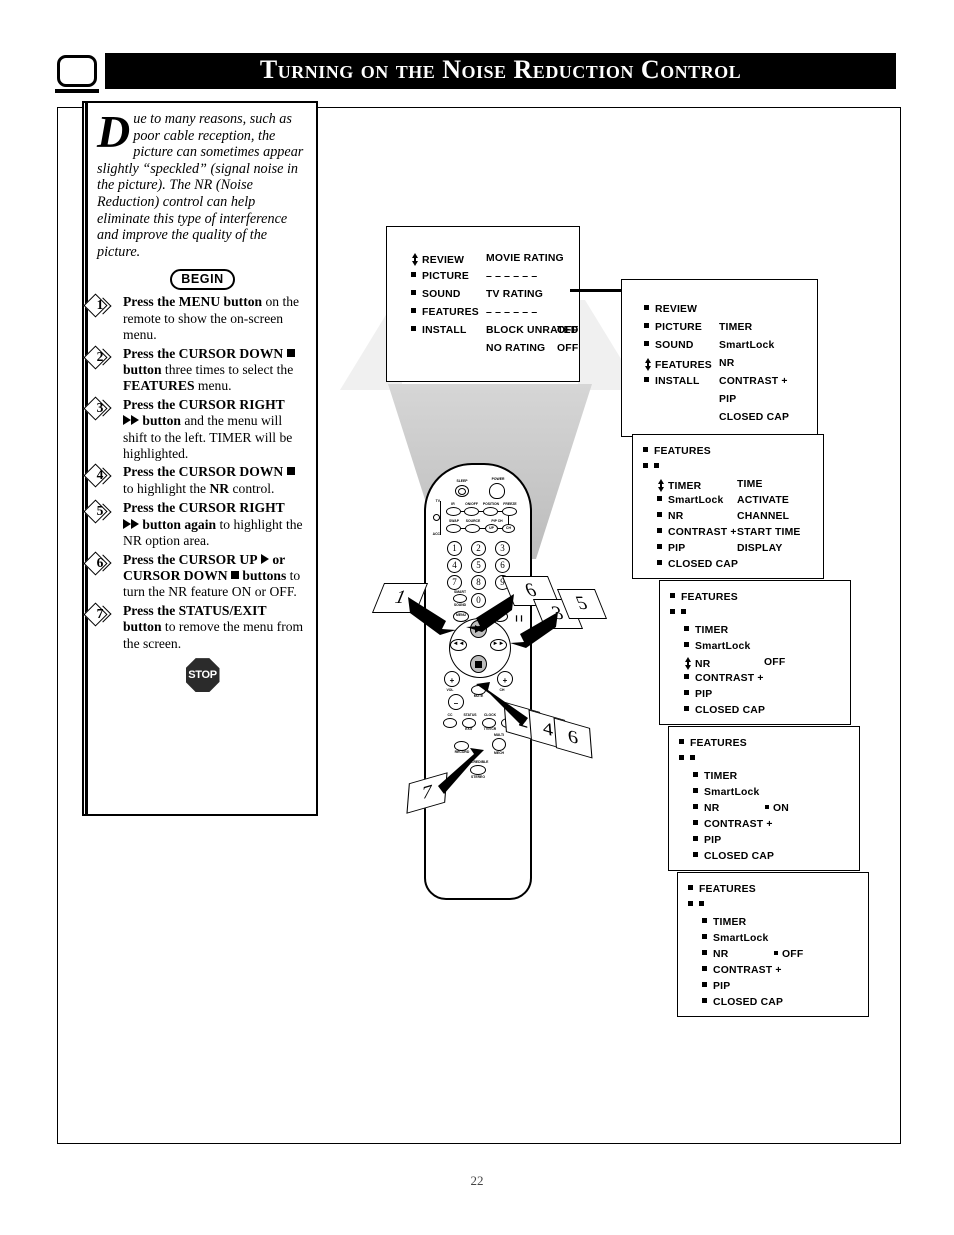 The image size is (954, 1235). I want to click on cc-button, so click(450, 723).